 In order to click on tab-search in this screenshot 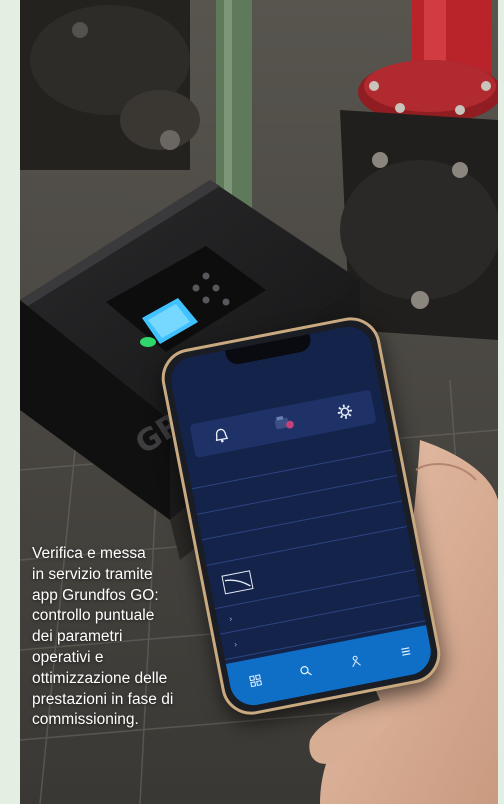, I will do `click(305, 672)`.